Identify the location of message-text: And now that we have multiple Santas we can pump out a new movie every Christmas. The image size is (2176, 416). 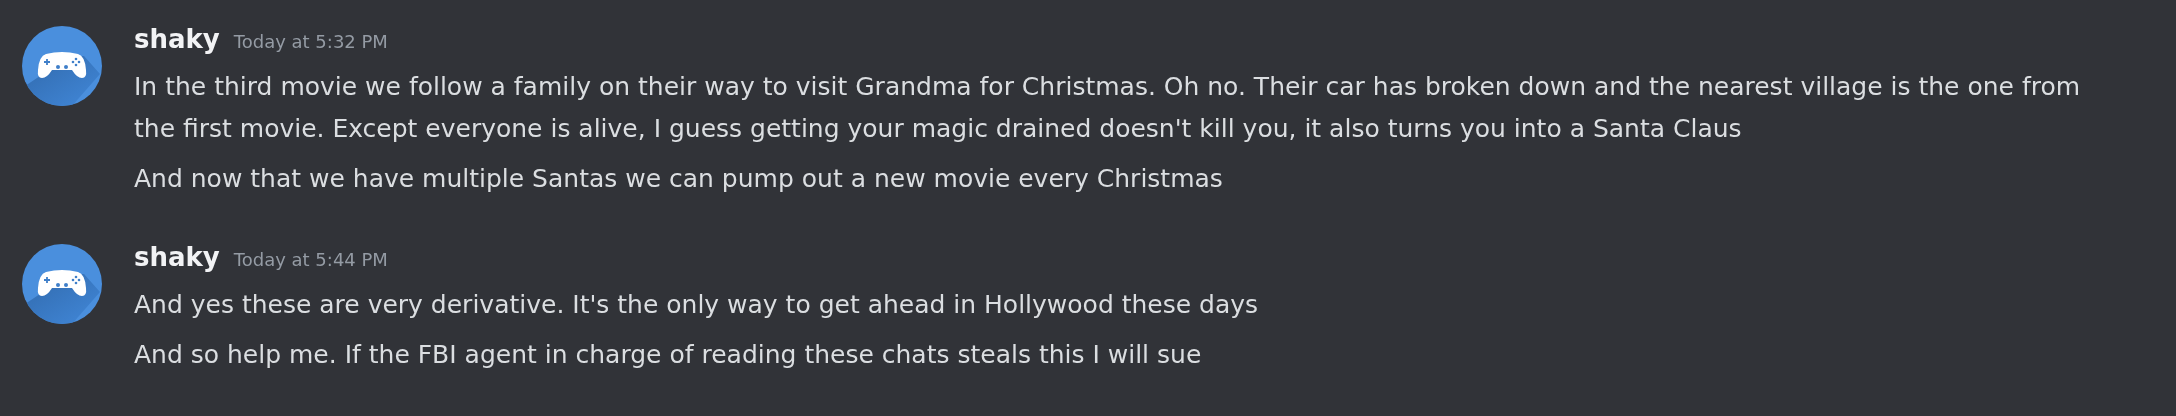
(679, 179).